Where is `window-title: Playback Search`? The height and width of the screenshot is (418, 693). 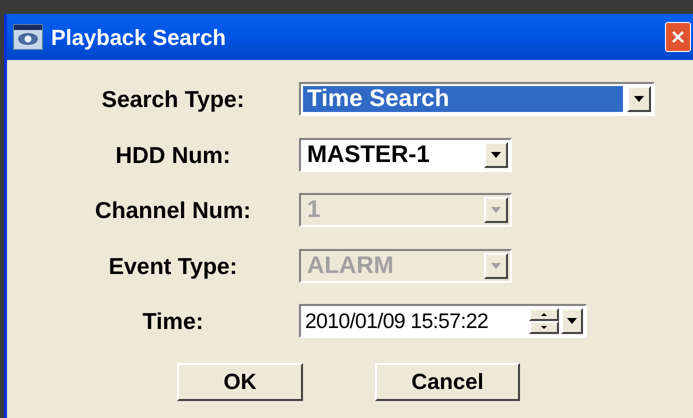 window-title: Playback Search is located at coordinates (138, 38).